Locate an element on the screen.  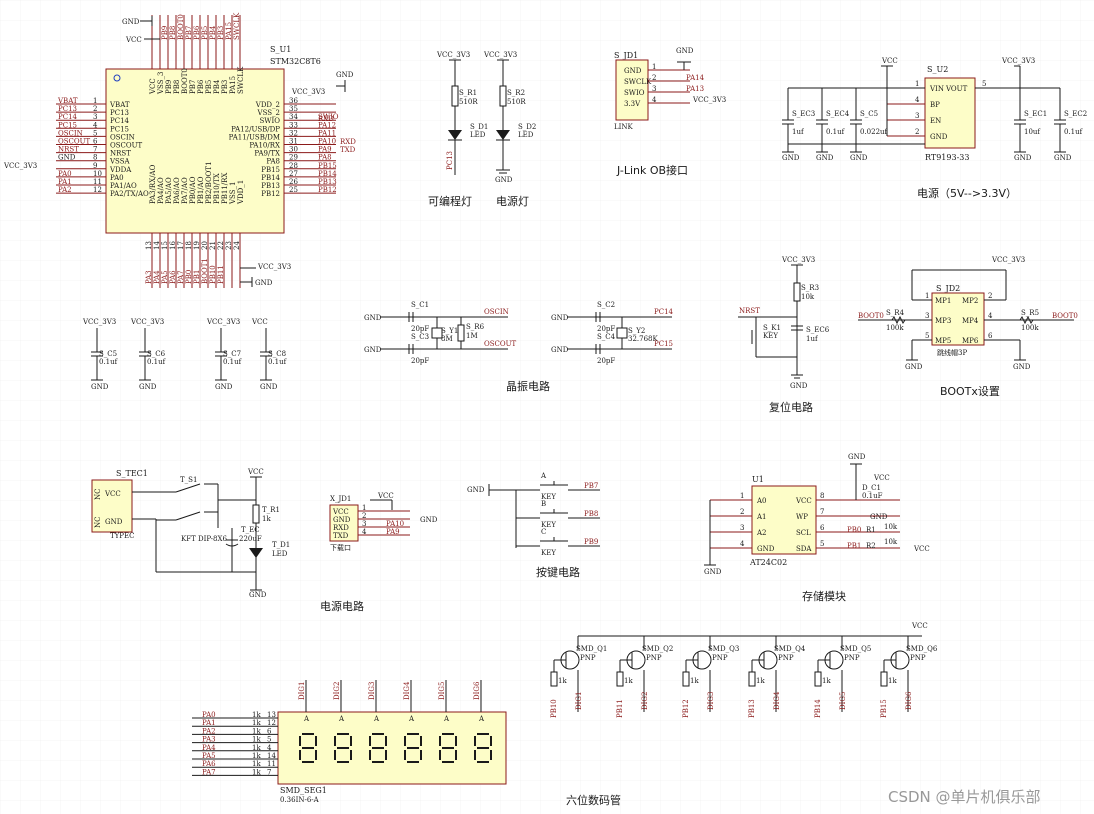
q-base-net: PB10 is located at coordinates (554, 708).